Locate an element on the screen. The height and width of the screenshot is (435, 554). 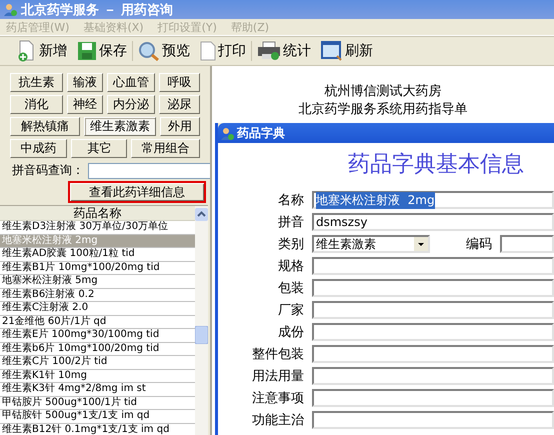
field-label: 成份 is located at coordinates (290, 332).